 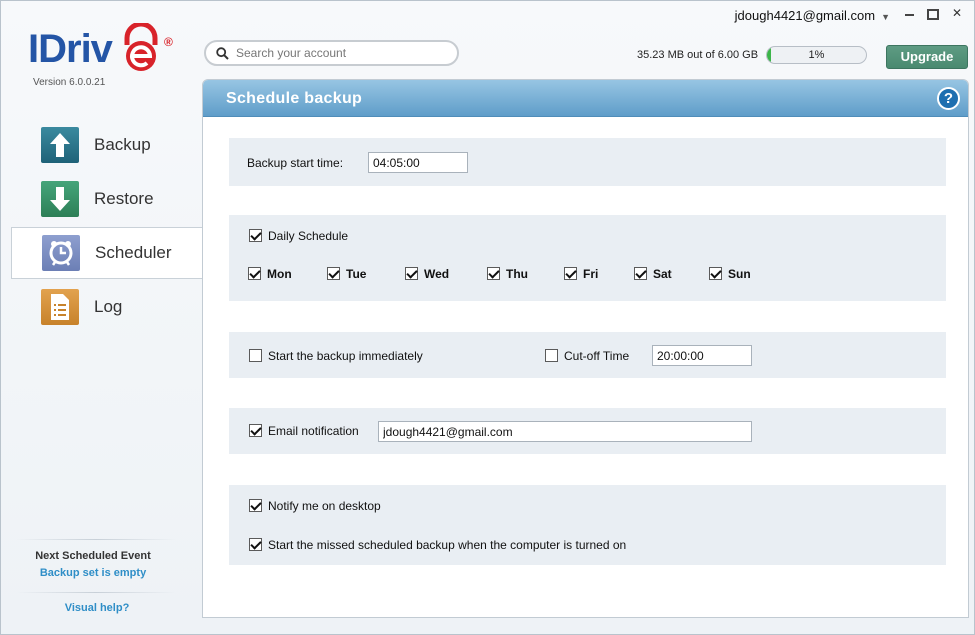 What do you see at coordinates (333, 273) in the screenshot?
I see `day-checkbox-tue` at bounding box center [333, 273].